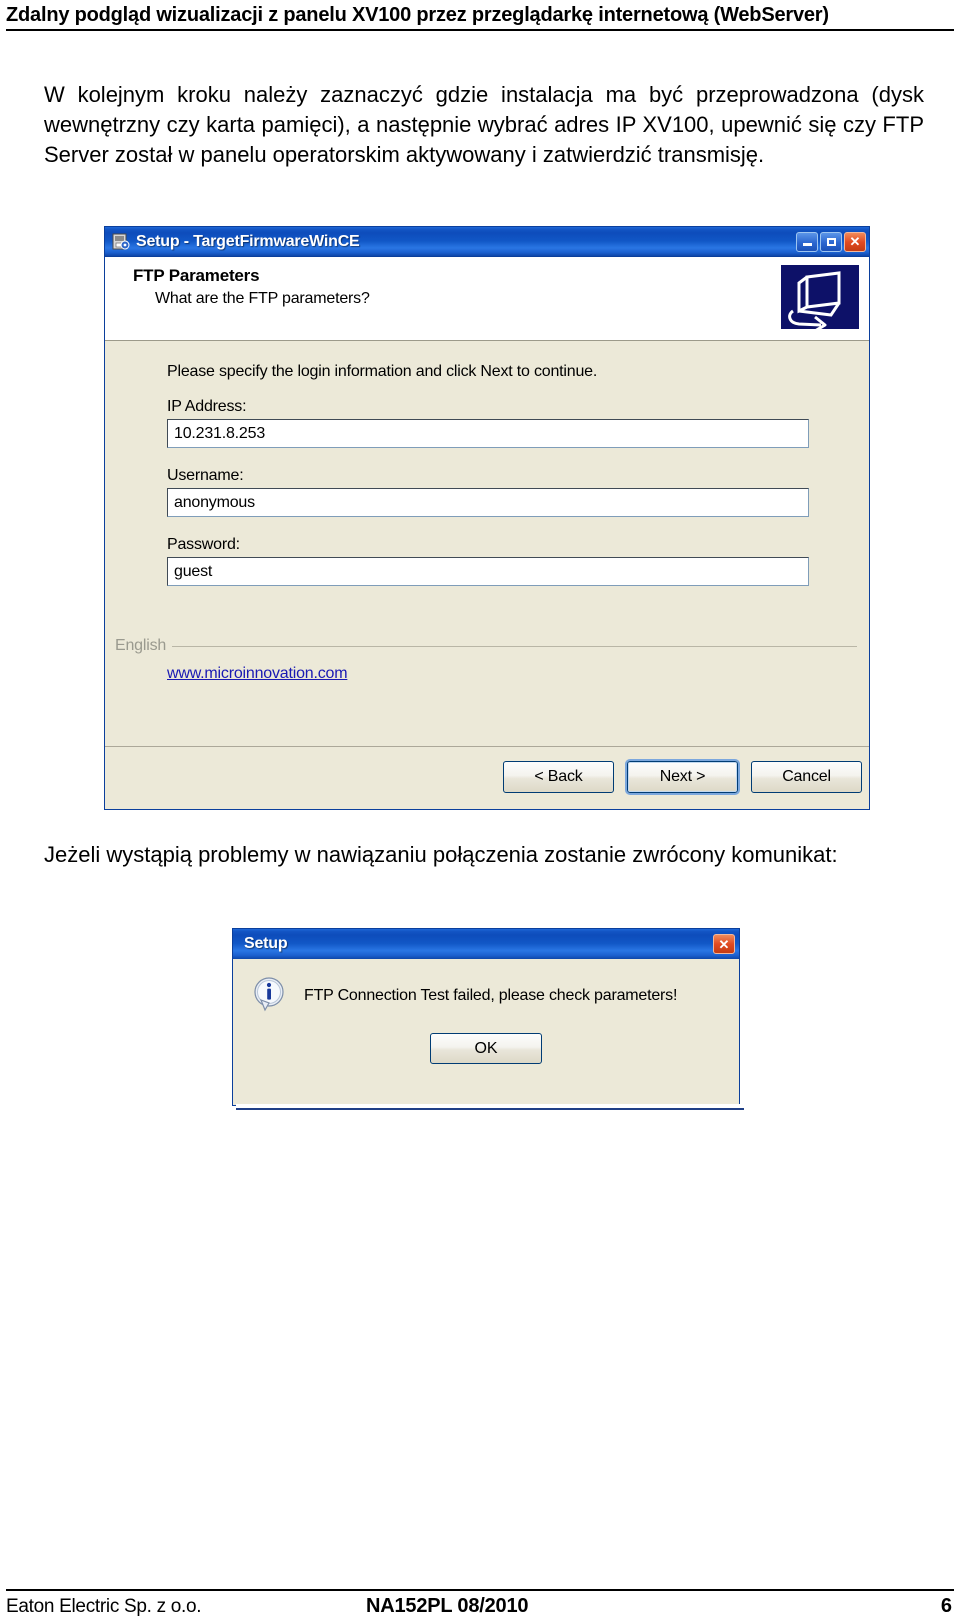 The height and width of the screenshot is (1624, 960). Describe the element at coordinates (203, 544) in the screenshot. I see `password-label: Password:` at that location.